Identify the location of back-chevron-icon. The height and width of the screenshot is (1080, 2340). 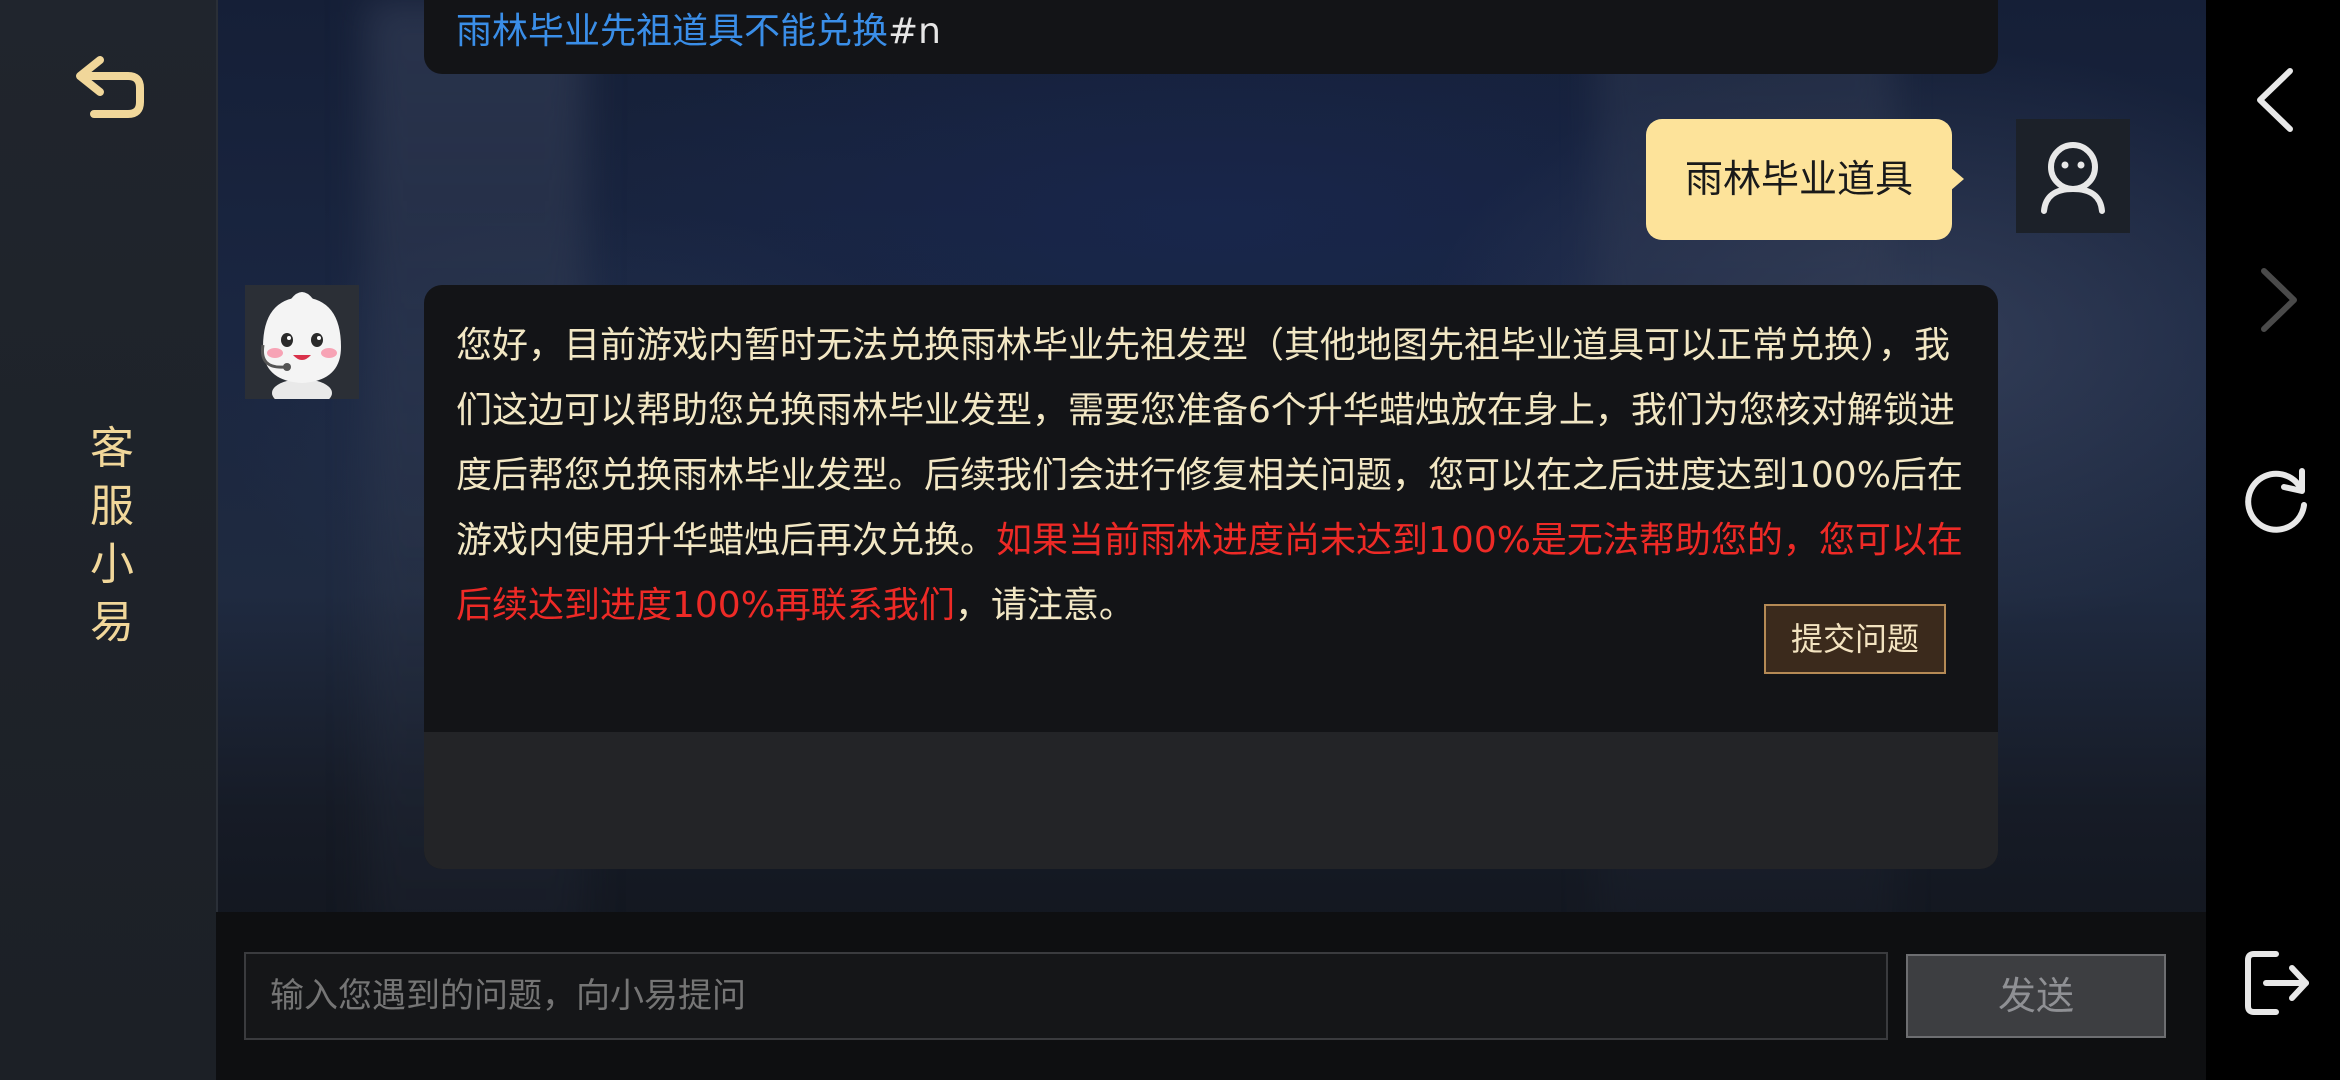
(2277, 100).